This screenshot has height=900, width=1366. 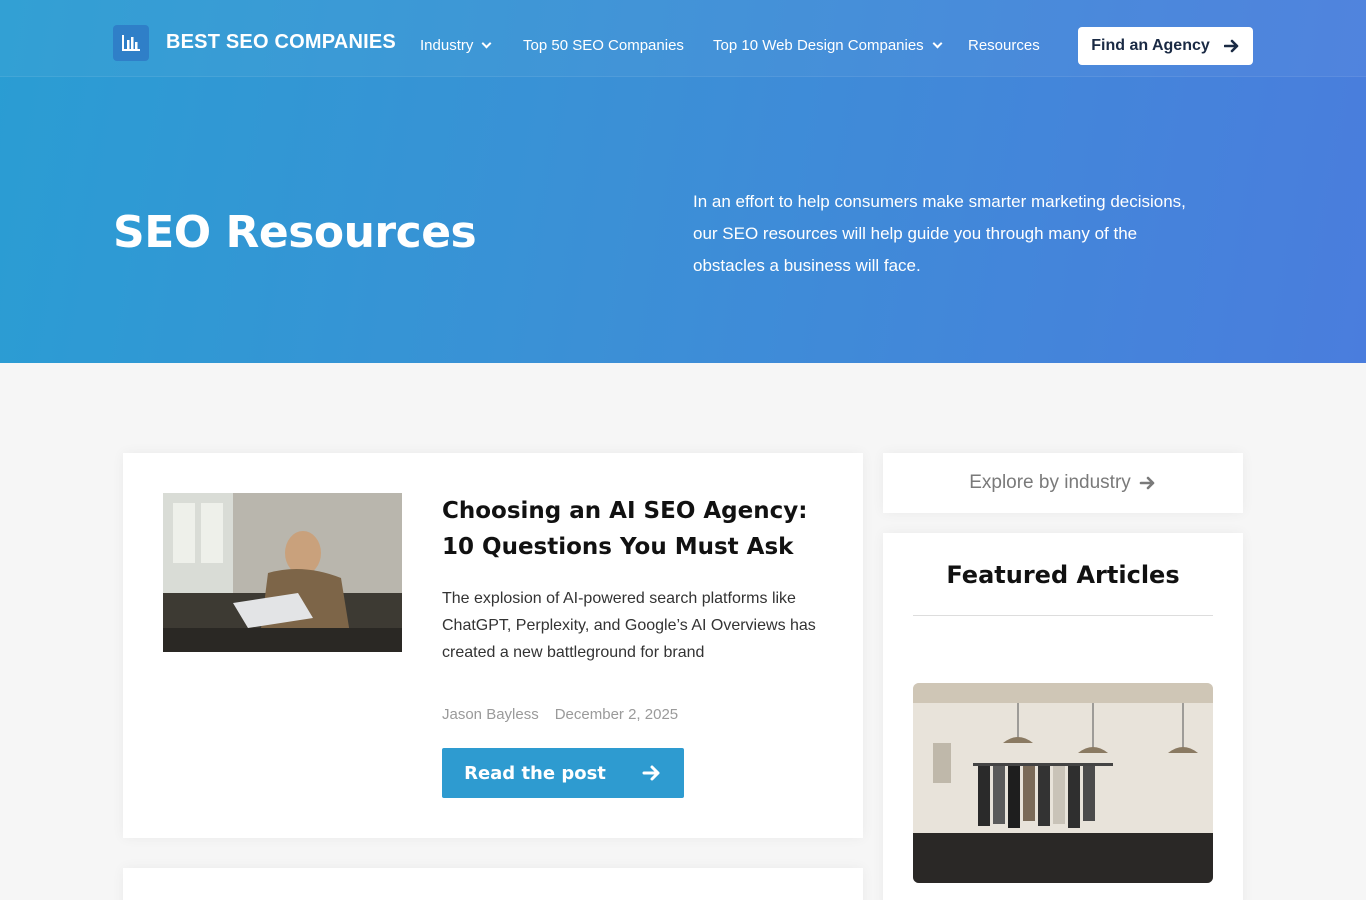 I want to click on brand-name: BEST SEO COMPANIES, so click(x=281, y=42).